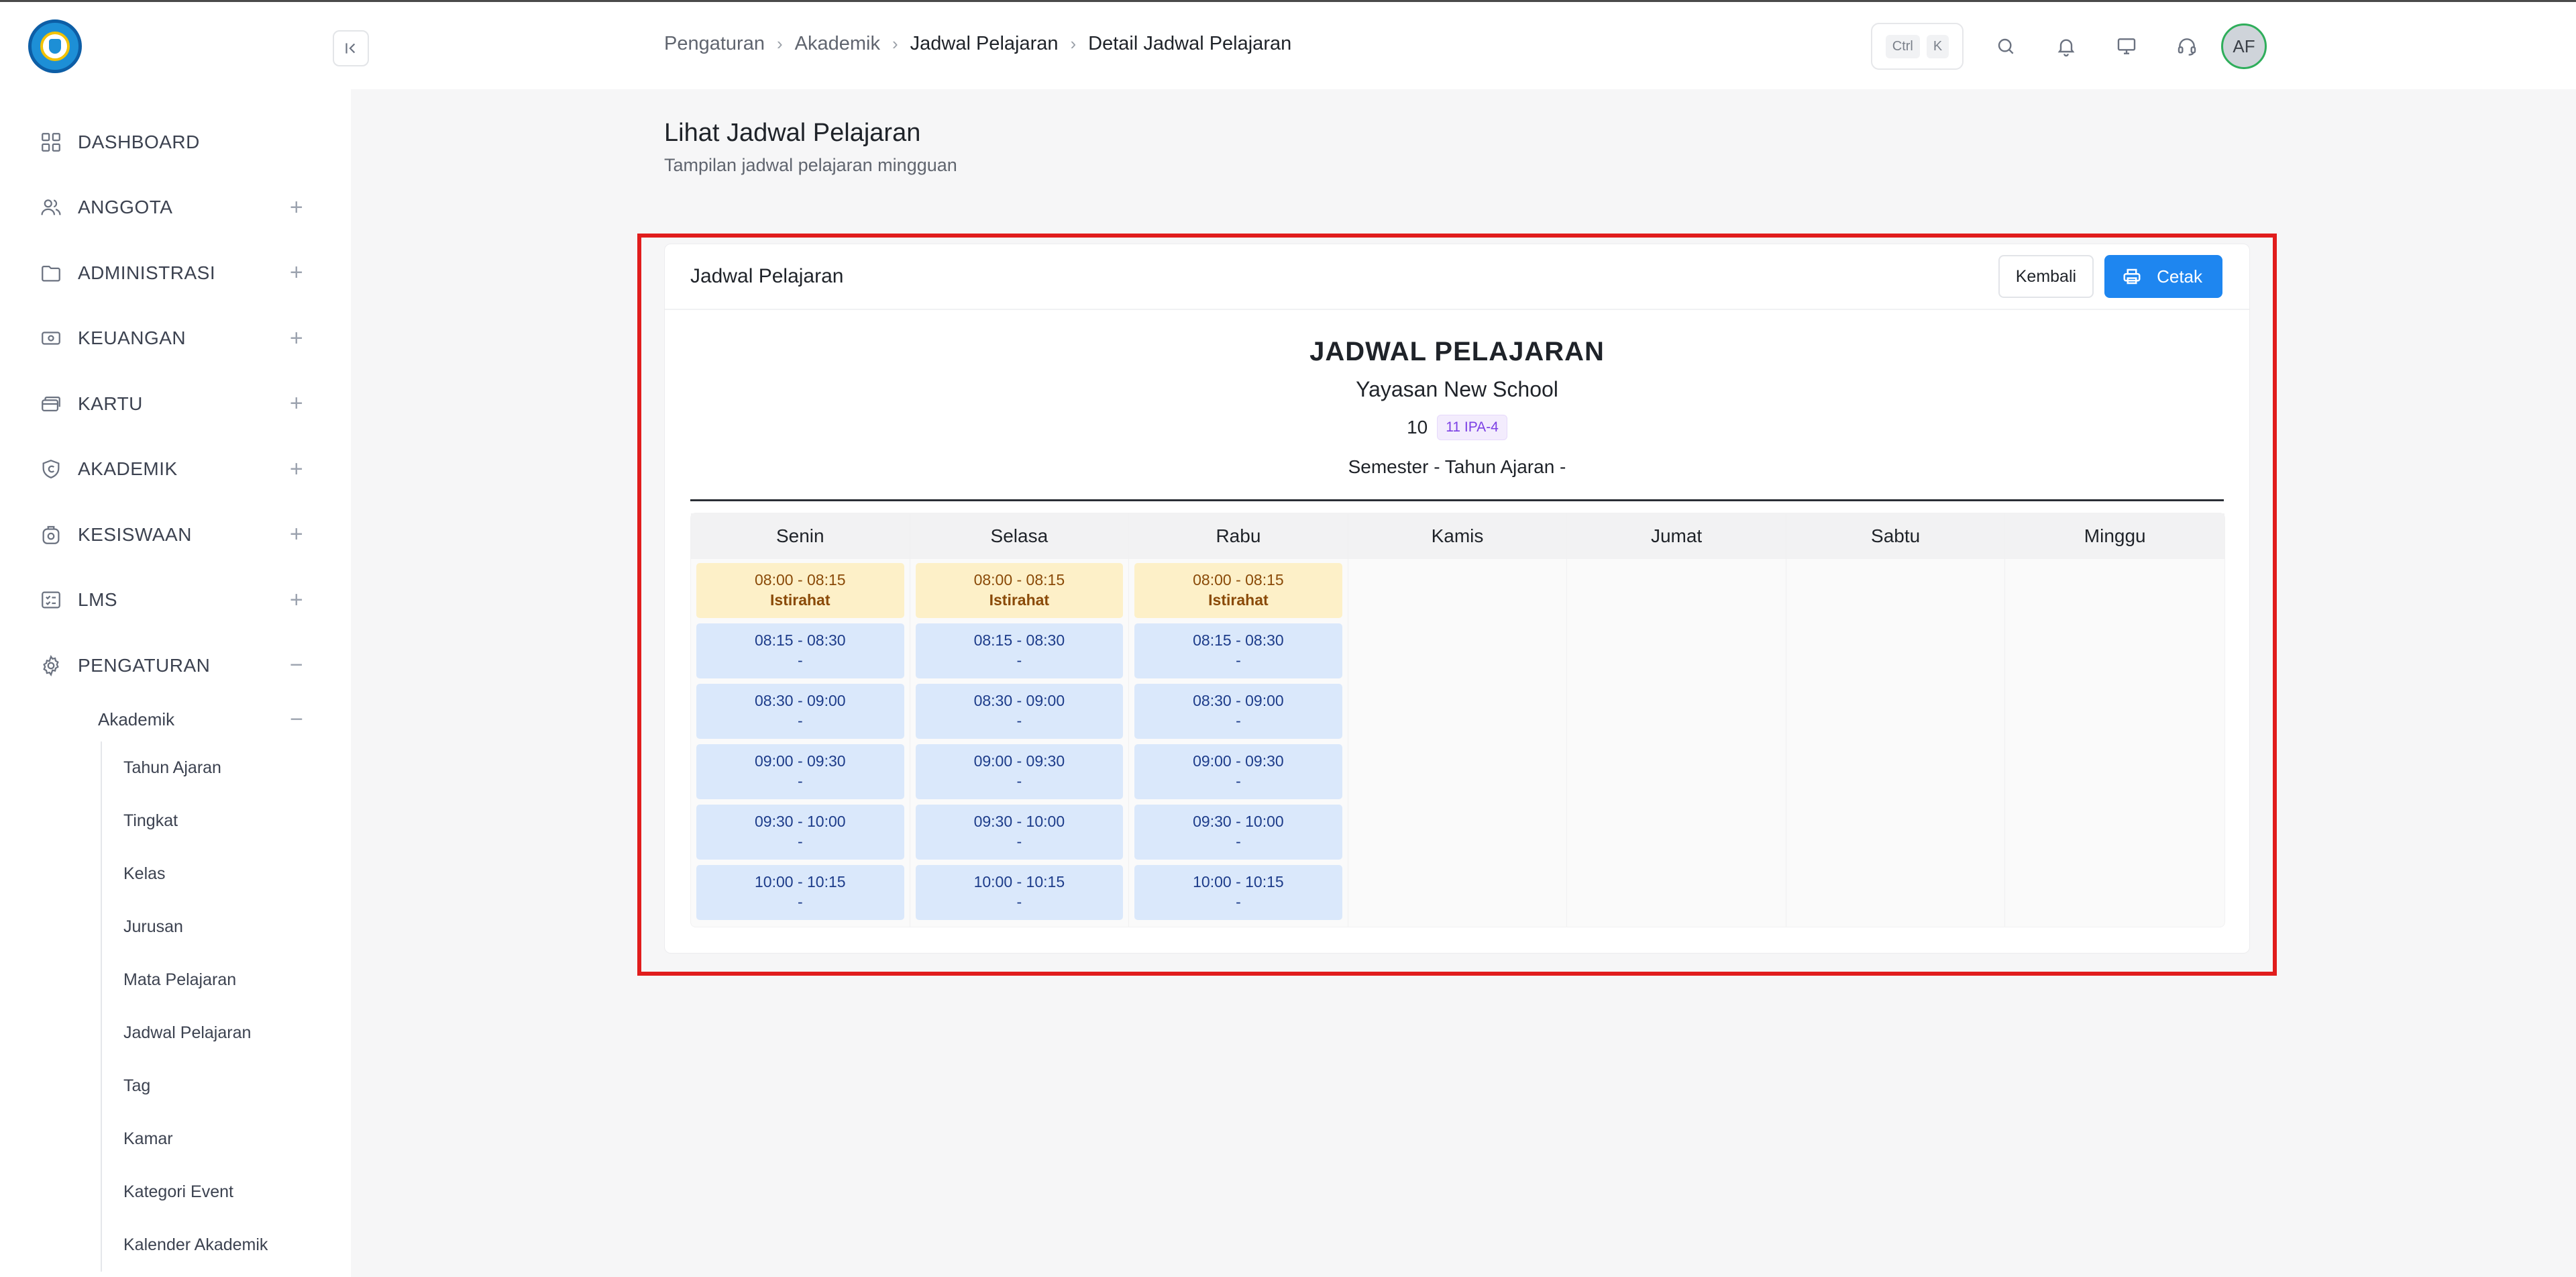 Image resolution: width=2576 pixels, height=1277 pixels. I want to click on monitor-icon, so click(2126, 46).